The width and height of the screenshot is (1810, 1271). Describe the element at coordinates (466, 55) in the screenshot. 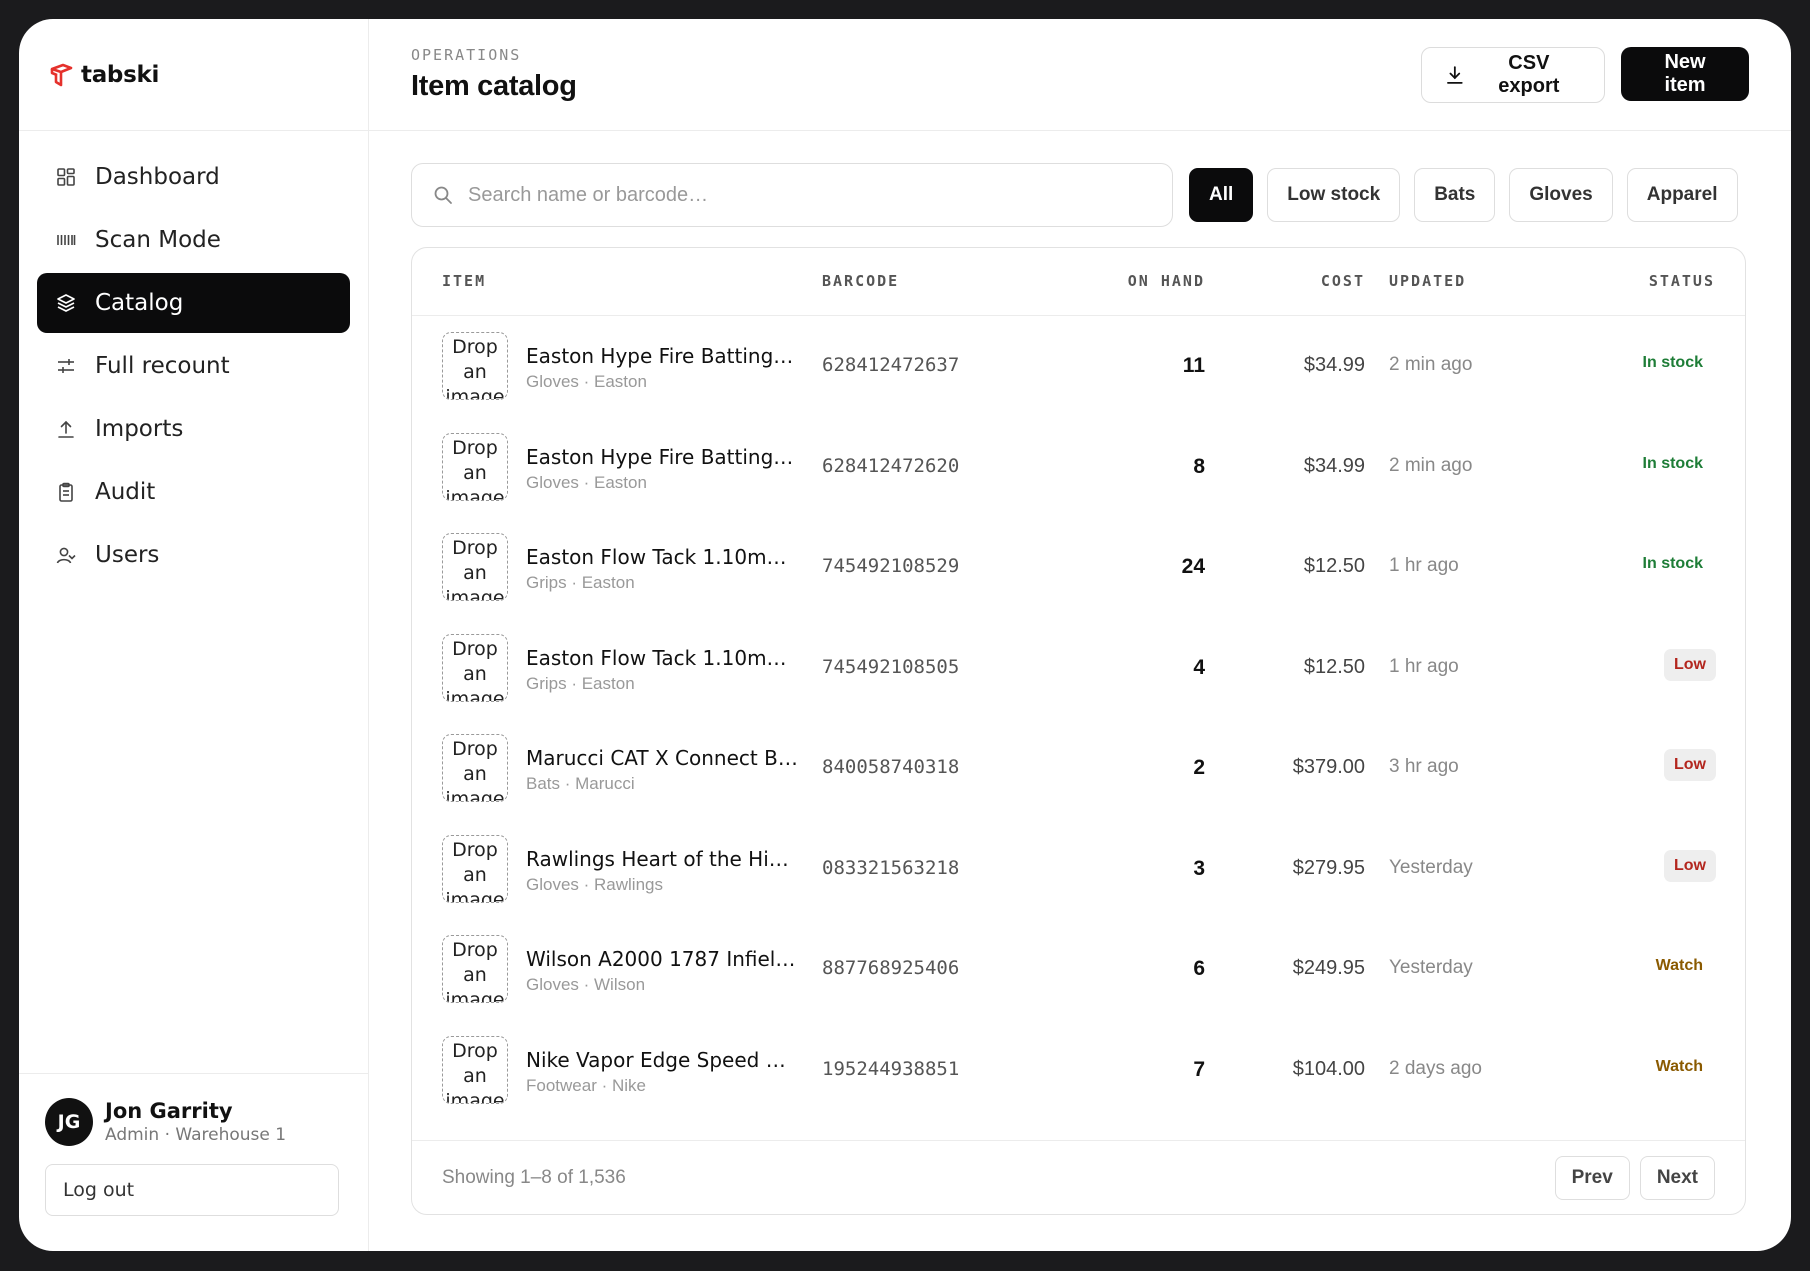

I see `page-eyebrow: OPERATIONS` at that location.